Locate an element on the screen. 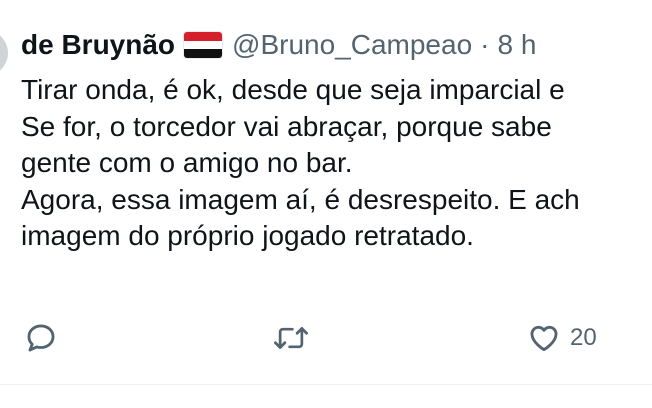  reply-icon is located at coordinates (41, 338).